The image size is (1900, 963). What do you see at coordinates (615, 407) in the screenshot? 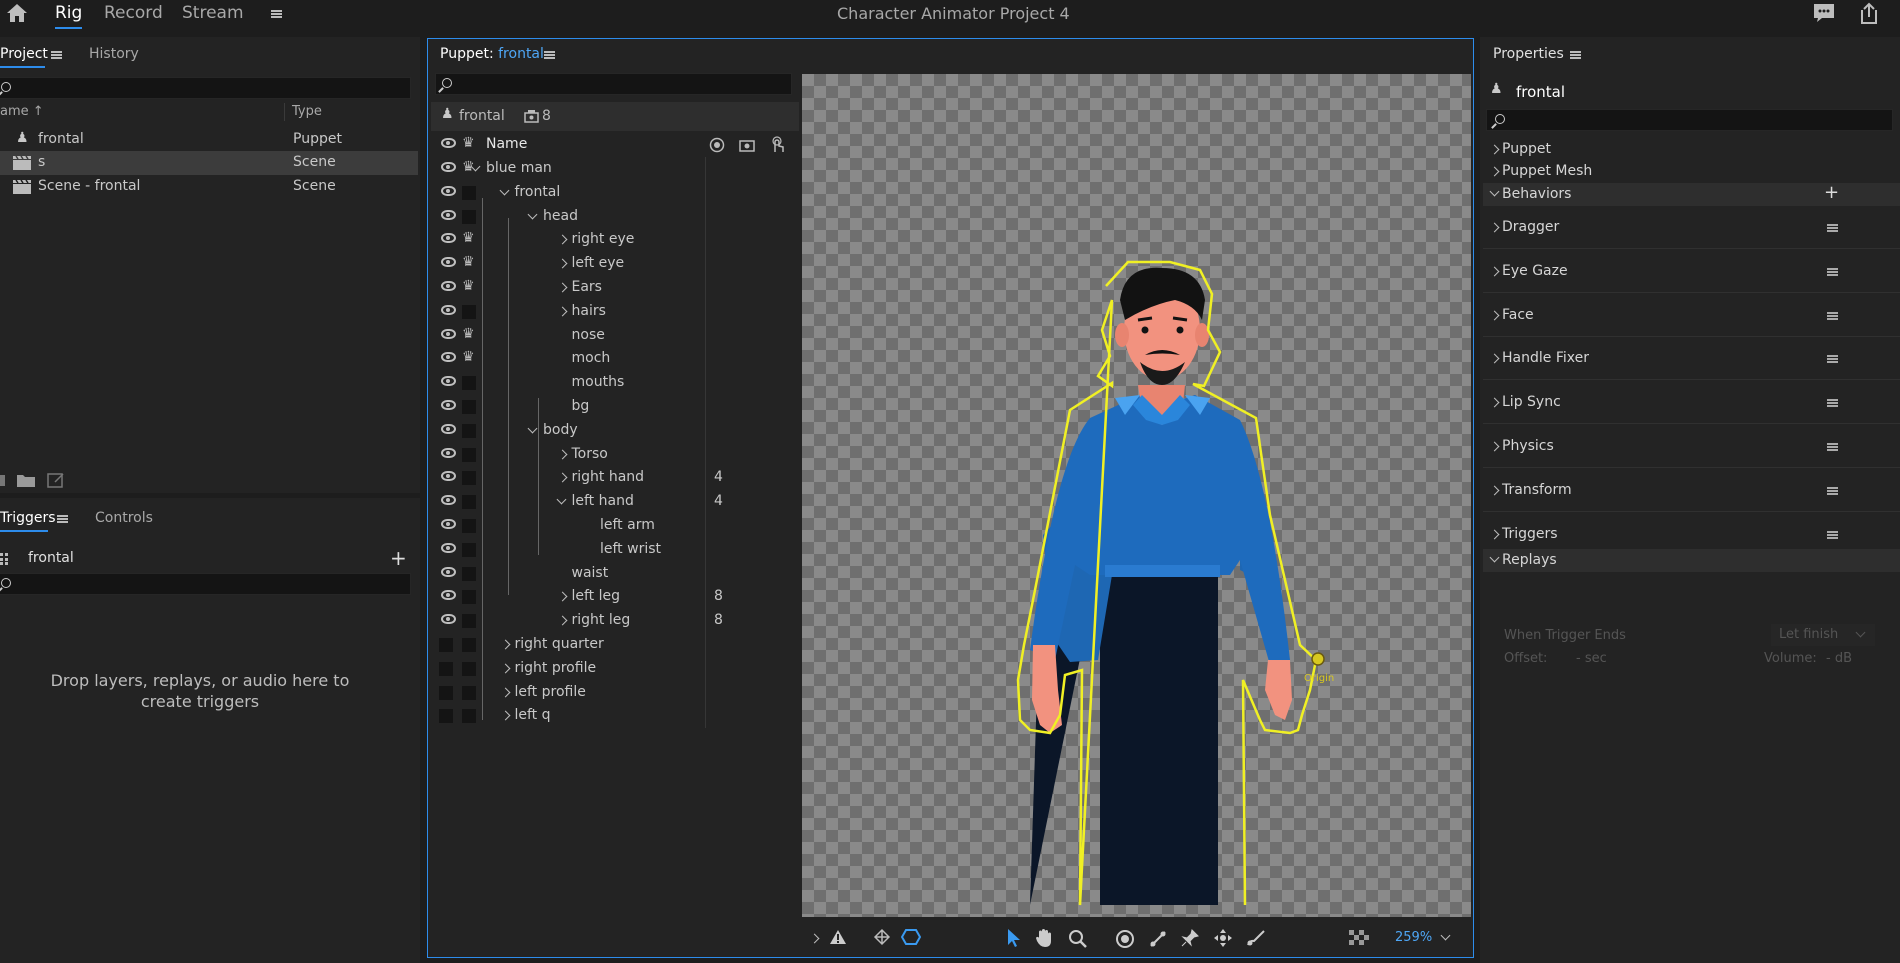
I see `layer-row: bg` at bounding box center [615, 407].